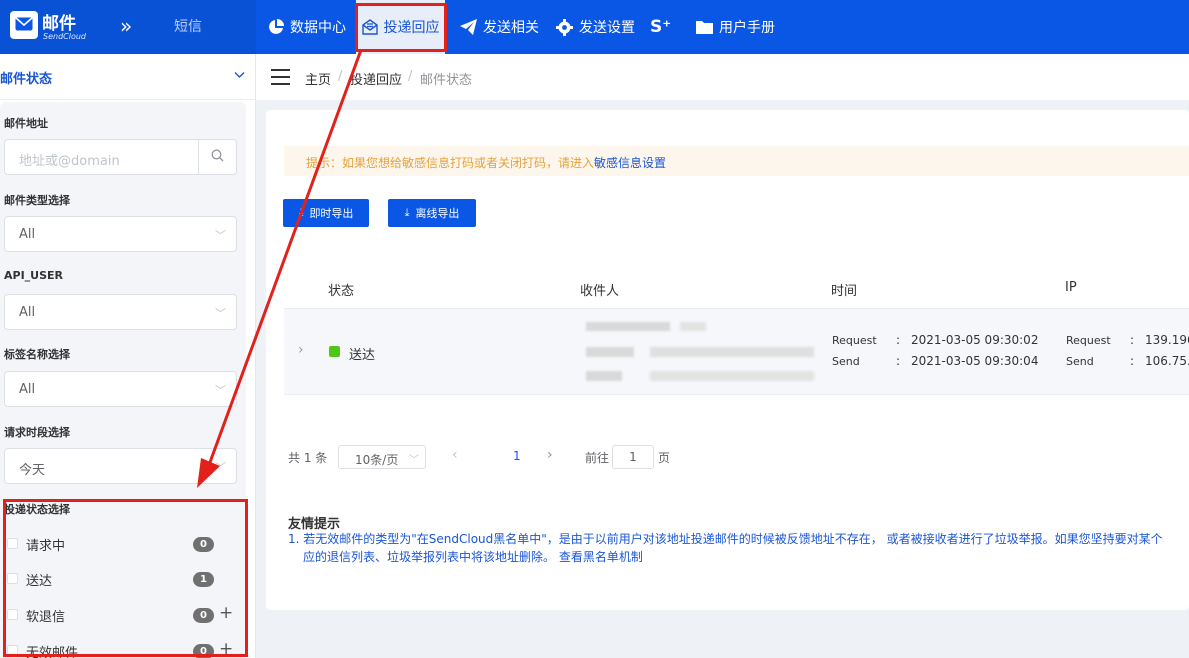  What do you see at coordinates (280, 268) in the screenshot?
I see `annotation-arrow` at bounding box center [280, 268].